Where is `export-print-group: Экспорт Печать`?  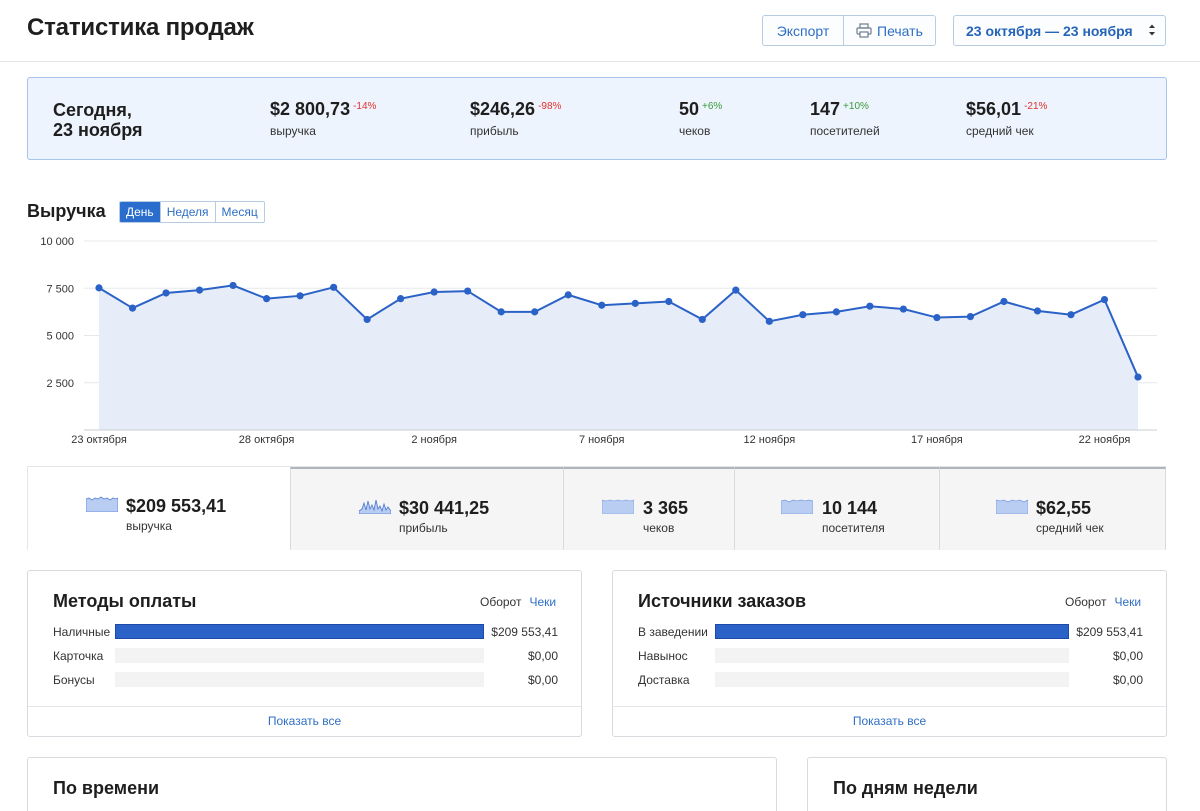 export-print-group: Экспорт Печать is located at coordinates (849, 30).